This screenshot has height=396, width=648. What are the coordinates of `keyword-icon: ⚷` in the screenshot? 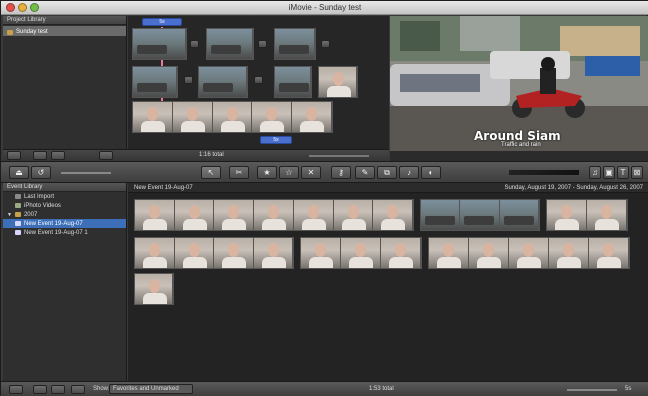 It's located at (341, 172).